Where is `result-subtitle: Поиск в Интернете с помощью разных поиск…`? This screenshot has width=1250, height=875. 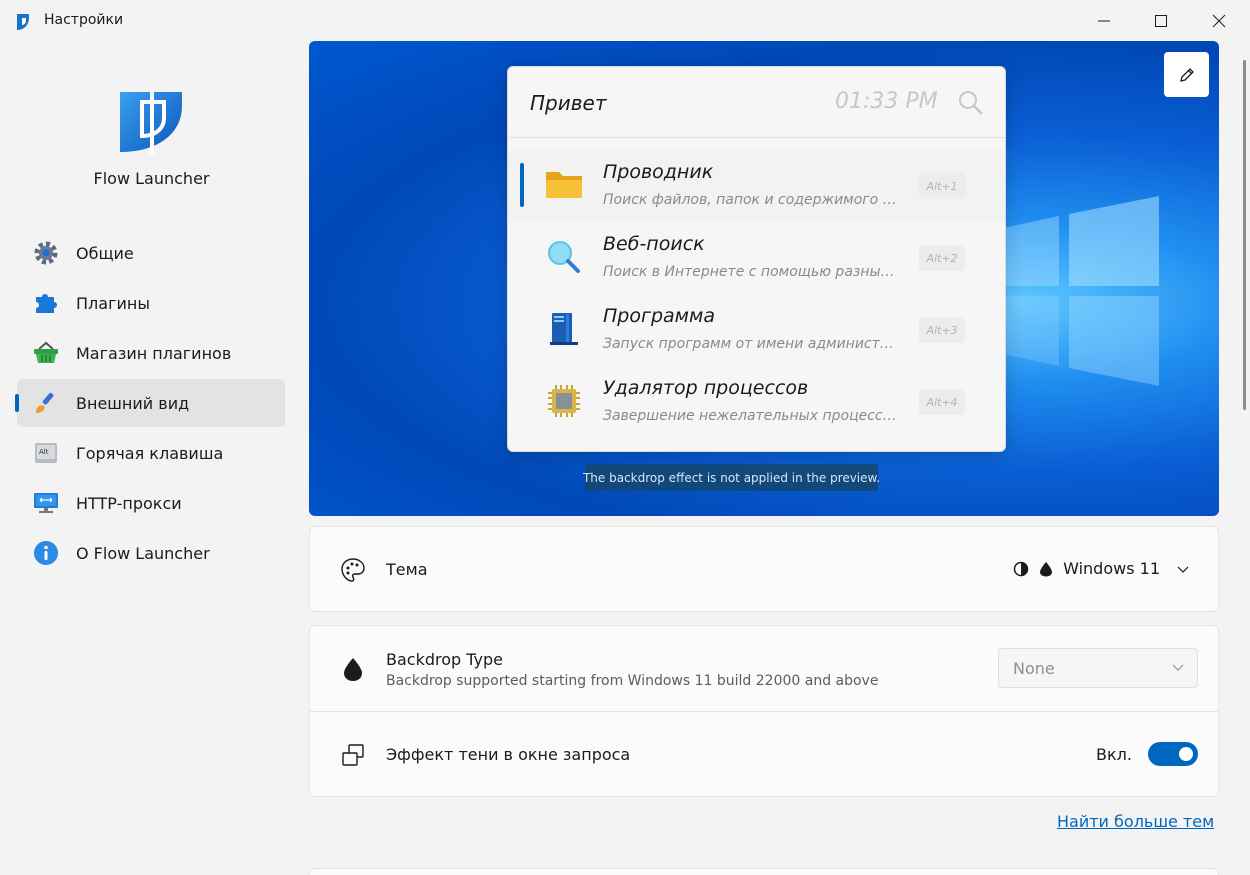 result-subtitle: Поиск в Интернете с помощью разных поиск… is located at coordinates (750, 272).